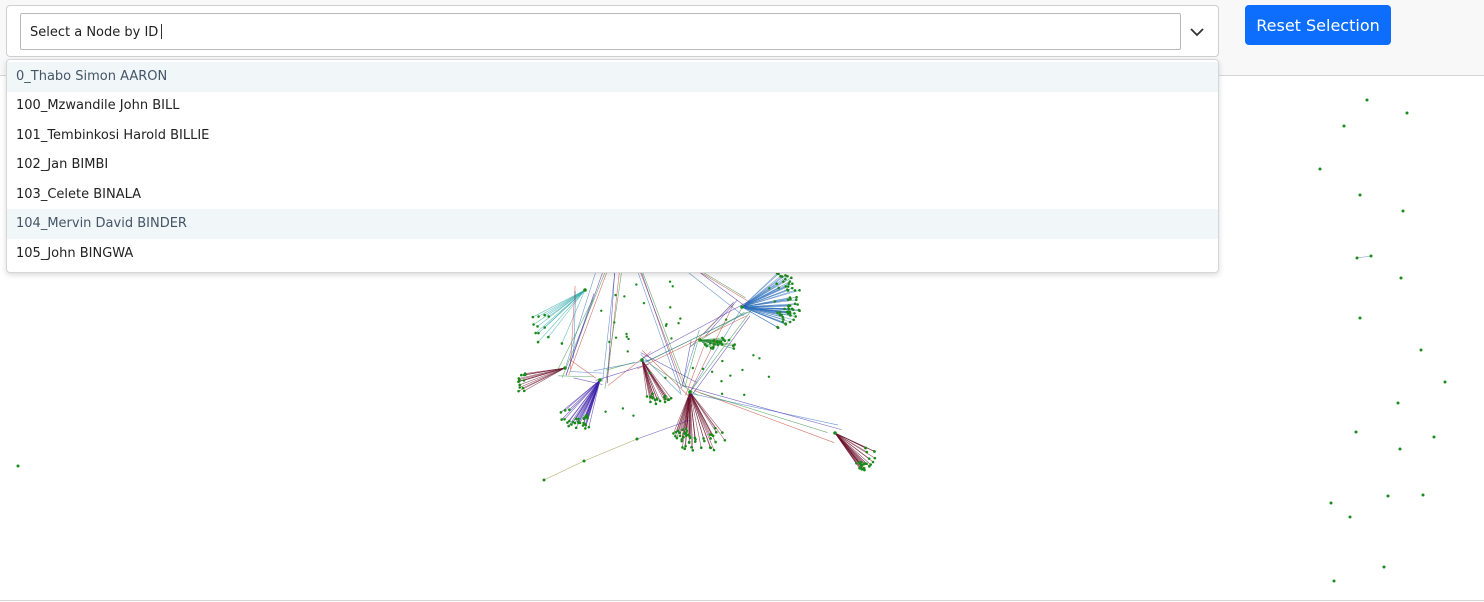 This screenshot has width=1484, height=602. What do you see at coordinates (612, 224) in the screenshot?
I see `dropdown-option: 104_Mervin David BINDER` at bounding box center [612, 224].